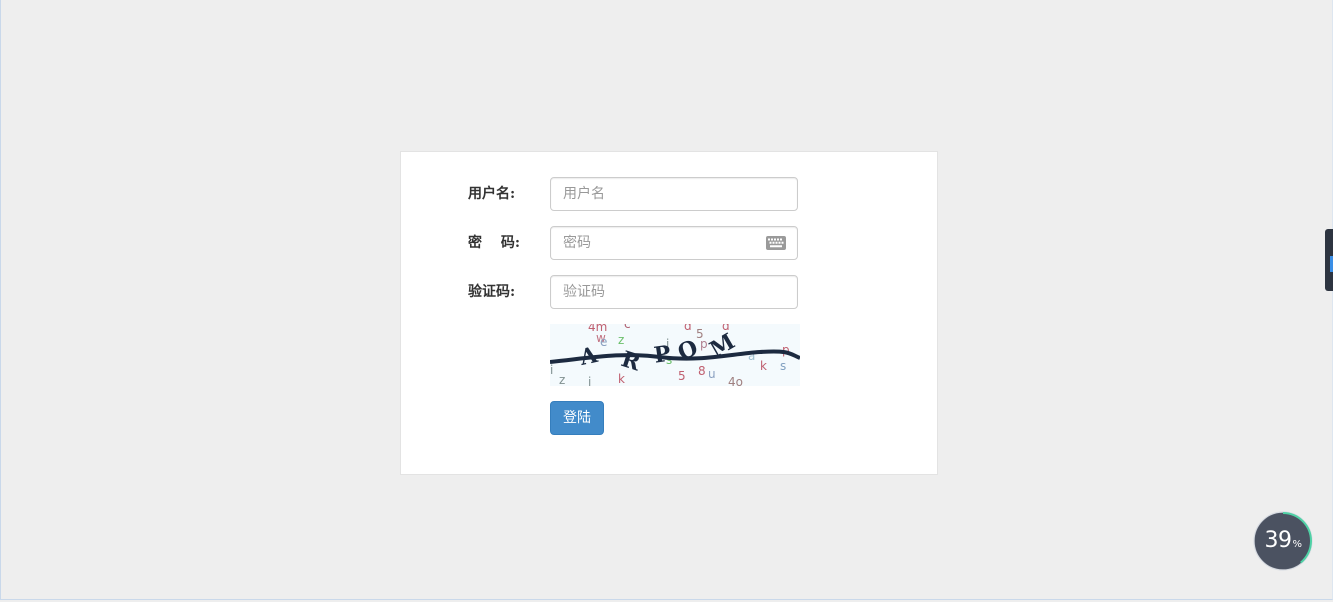 Image resolution: width=1333 pixels, height=602 pixels. What do you see at coordinates (1329, 260) in the screenshot?
I see `side-toolbar-tab` at bounding box center [1329, 260].